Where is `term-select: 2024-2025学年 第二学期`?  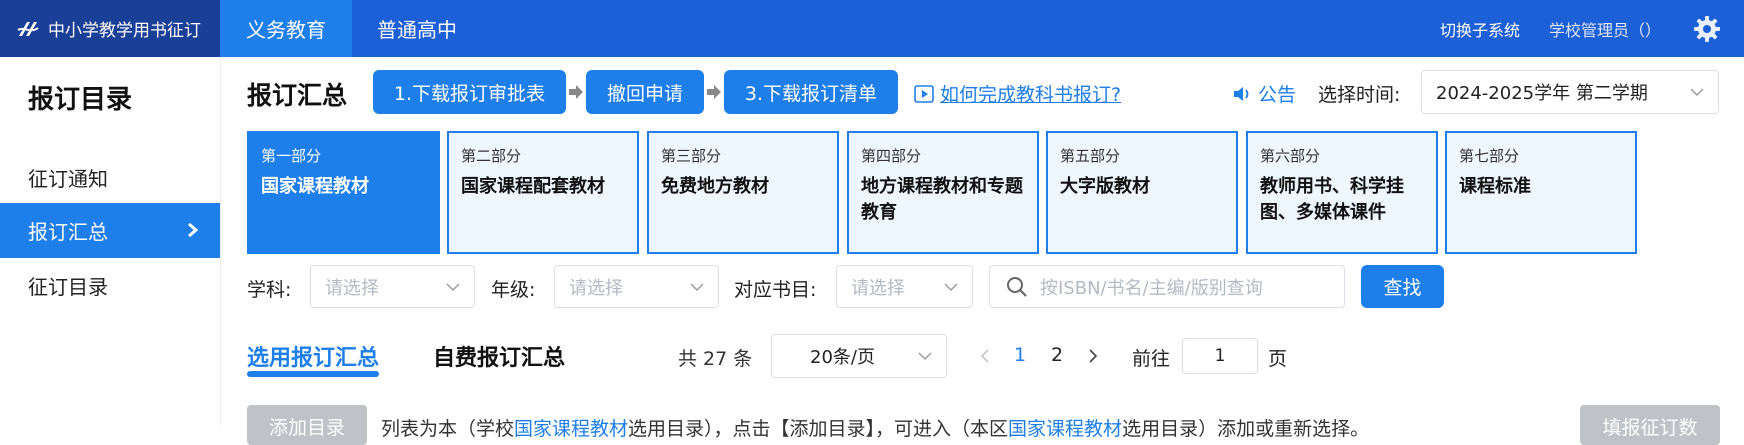 term-select: 2024-2025学年 第二学期 is located at coordinates (1570, 92).